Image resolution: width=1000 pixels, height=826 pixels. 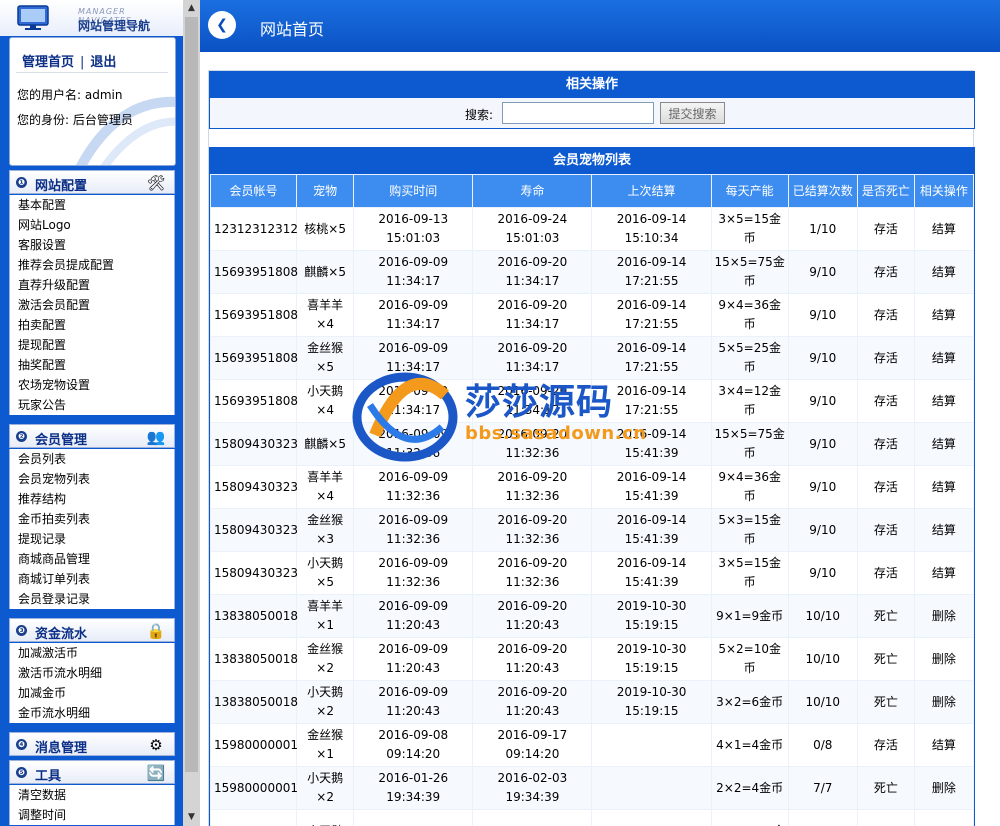 What do you see at coordinates (92, 630) in the screenshot?
I see `section-header-funds: ❸ 资金流水 🔒` at bounding box center [92, 630].